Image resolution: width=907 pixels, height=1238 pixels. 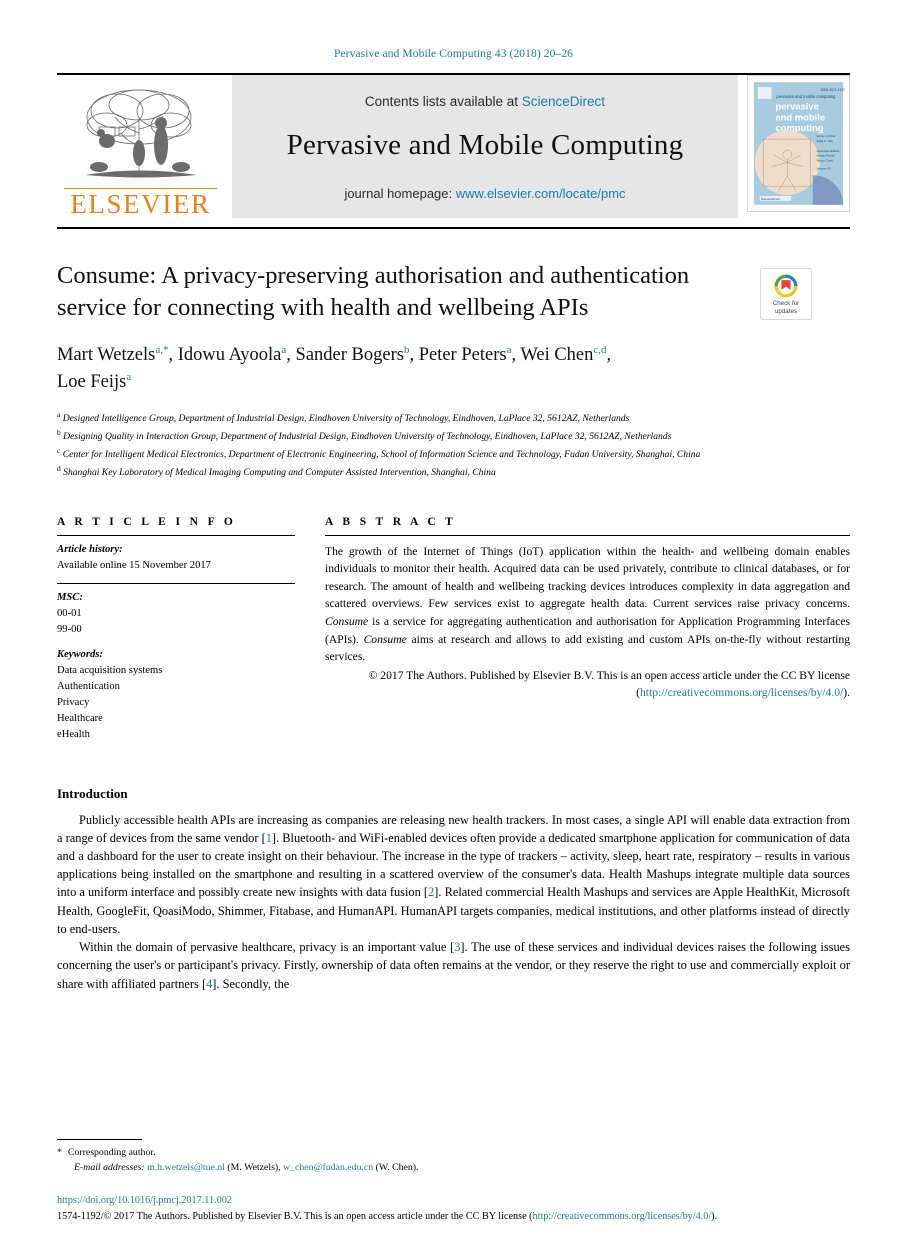 What do you see at coordinates (73, 735) in the screenshot?
I see `keyword-item: eHealth` at bounding box center [73, 735].